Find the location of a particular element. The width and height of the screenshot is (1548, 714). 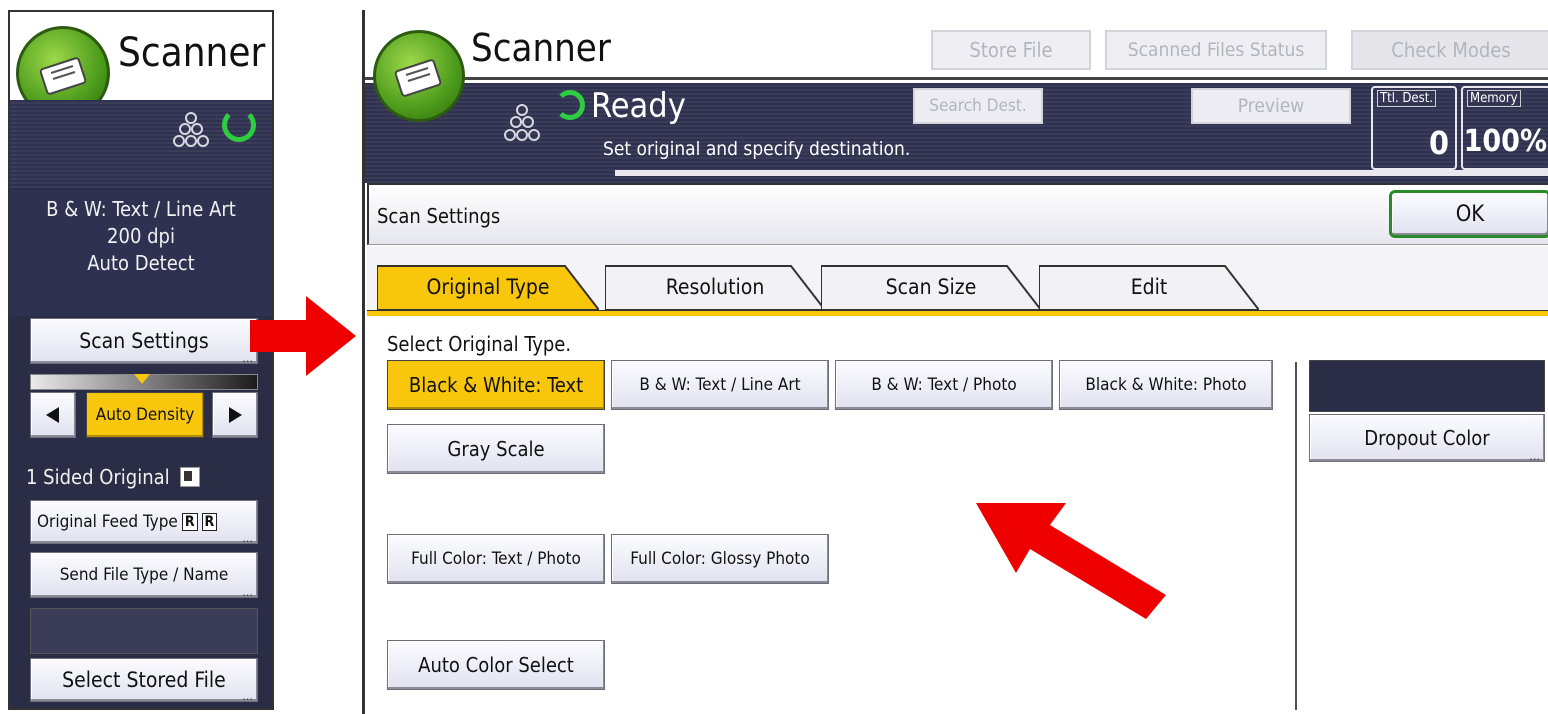

option-bw-photo-label: Black & White: Photo is located at coordinates (1166, 385).